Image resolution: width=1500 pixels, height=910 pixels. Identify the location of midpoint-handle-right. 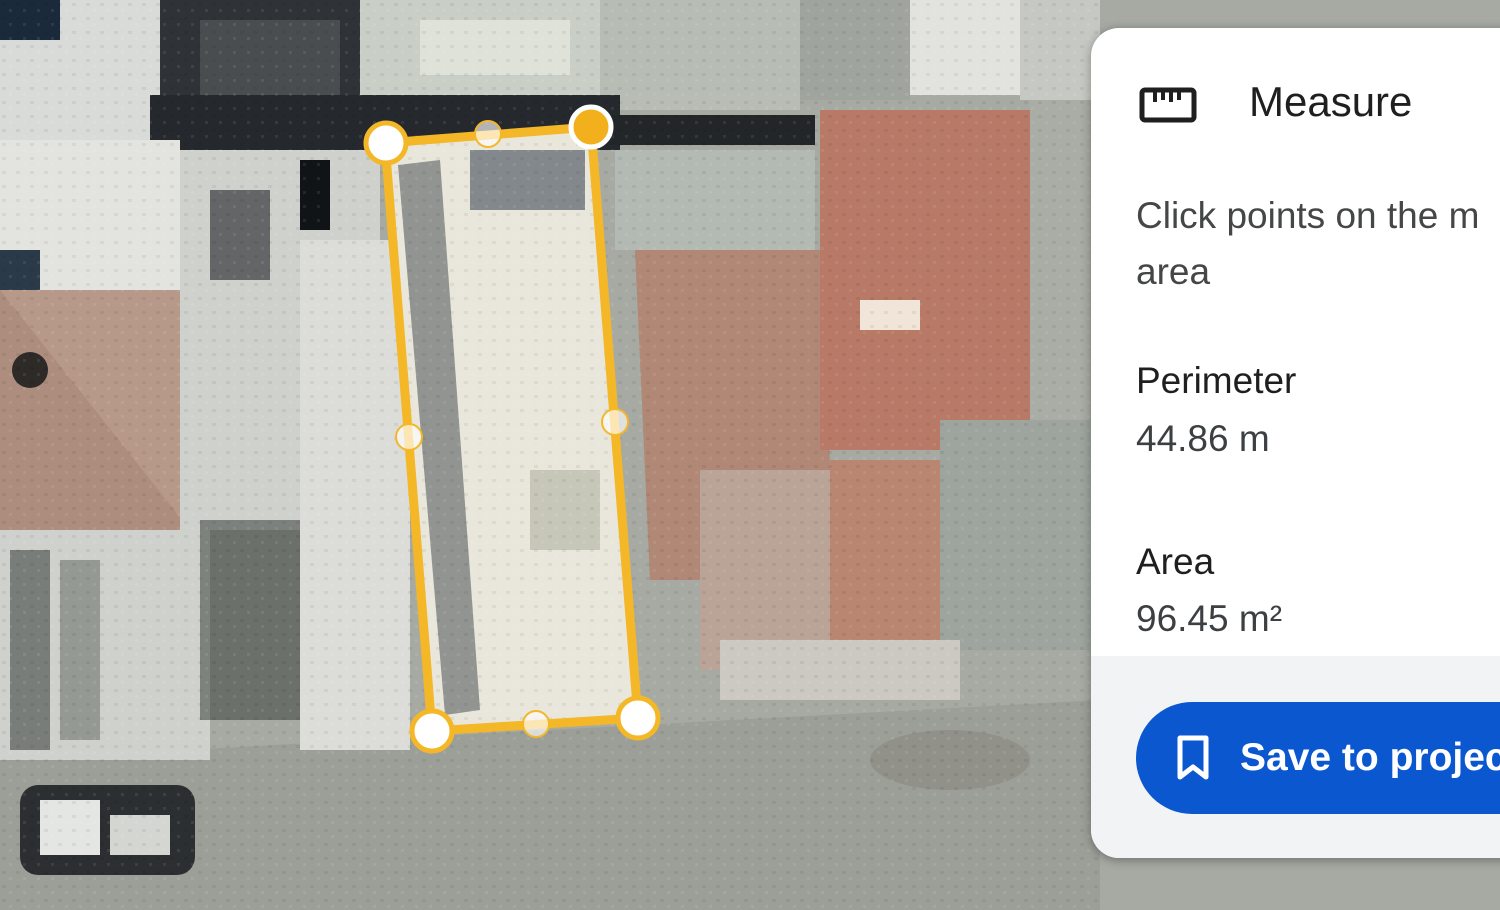
(615, 422).